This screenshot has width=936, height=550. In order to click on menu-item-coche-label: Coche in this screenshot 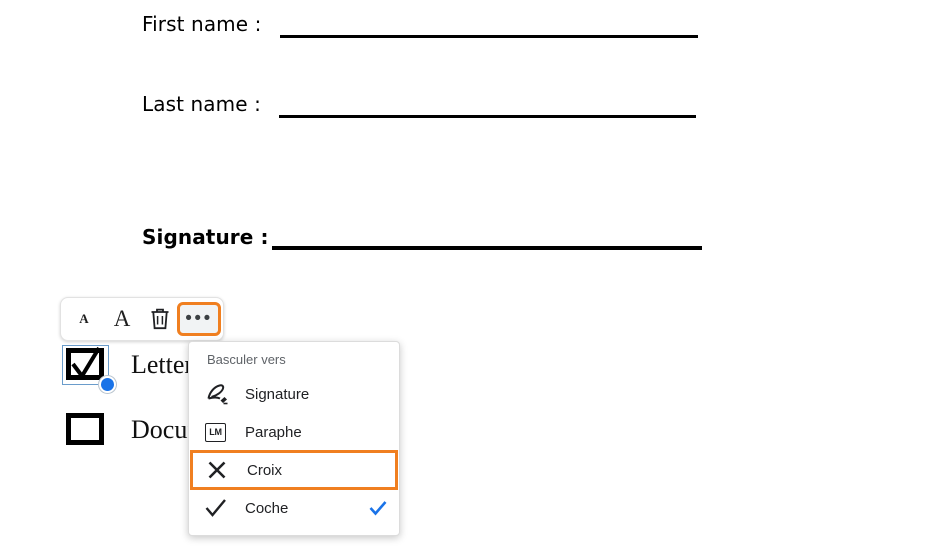, I will do `click(267, 508)`.